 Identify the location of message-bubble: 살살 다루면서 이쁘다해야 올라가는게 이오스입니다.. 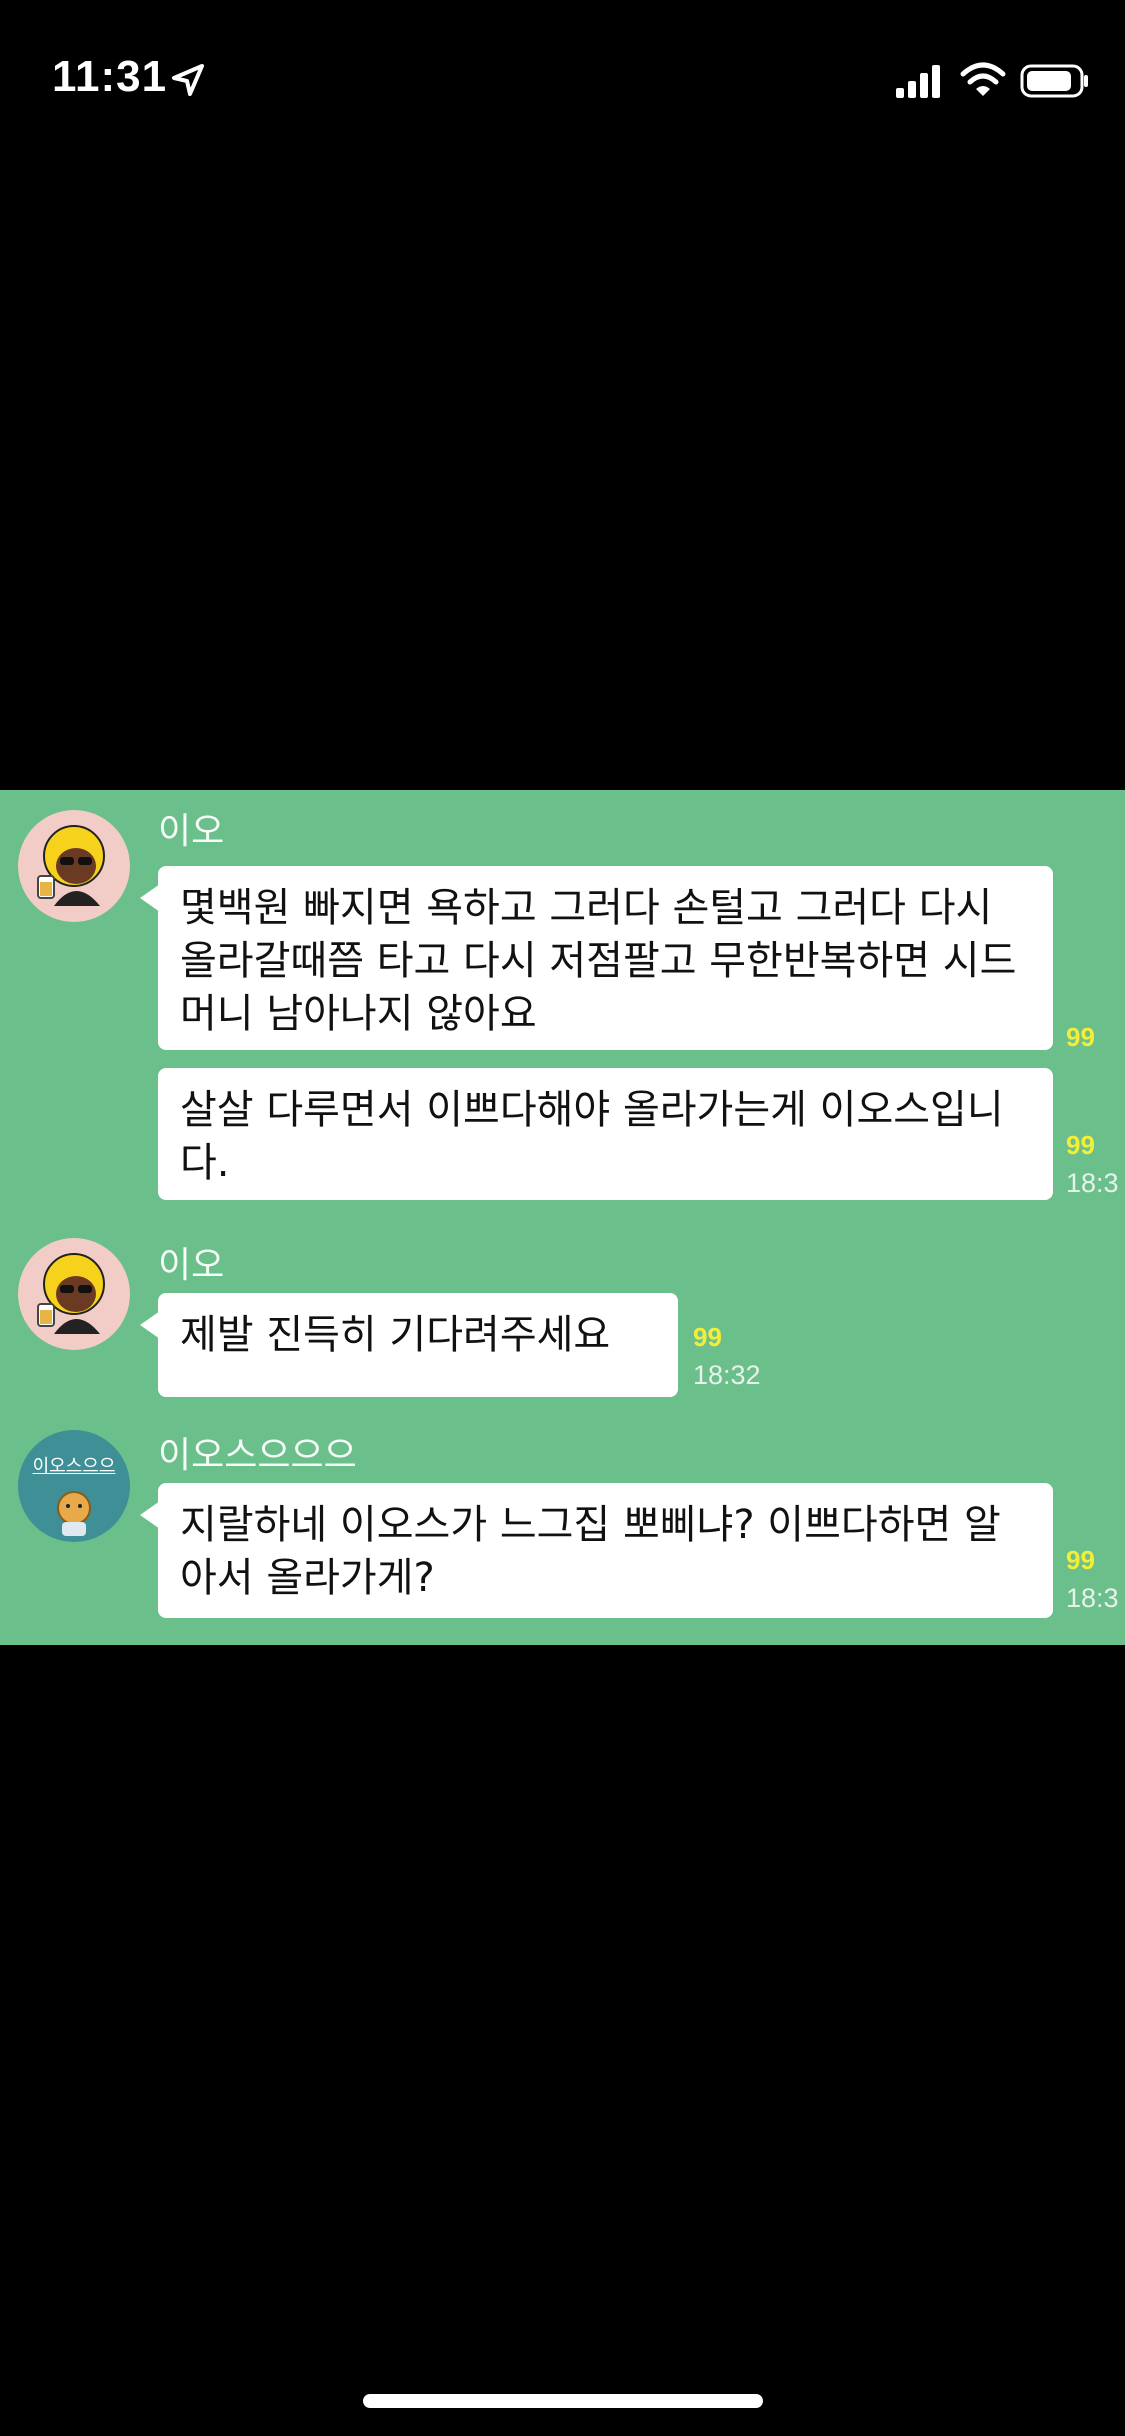
(605, 1134).